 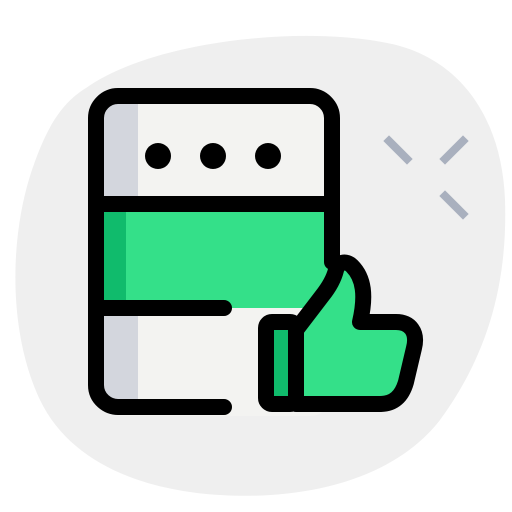 What do you see at coordinates (281, 363) in the screenshot?
I see `thumb-cuff` at bounding box center [281, 363].